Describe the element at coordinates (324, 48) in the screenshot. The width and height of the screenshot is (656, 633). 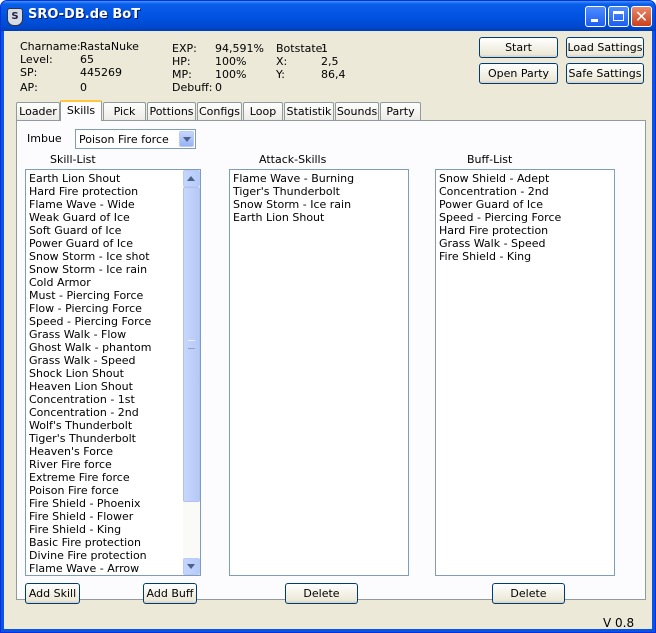
I see `botstate-value: 1` at that location.